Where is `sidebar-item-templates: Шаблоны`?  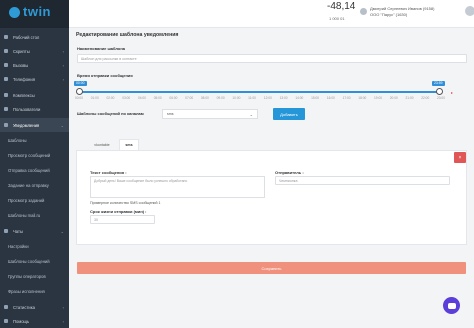
sidebar-item-templates: Шаблоны is located at coordinates (34, 140).